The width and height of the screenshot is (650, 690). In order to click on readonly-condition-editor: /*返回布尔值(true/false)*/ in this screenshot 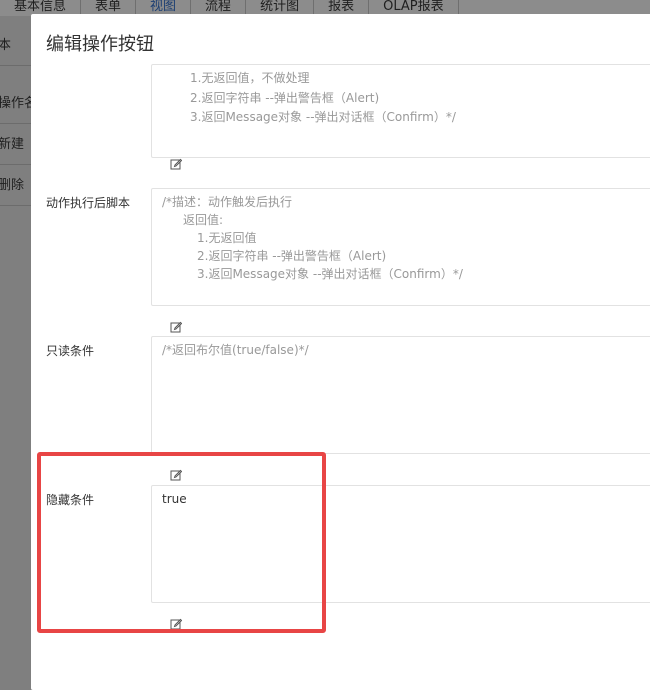, I will do `click(400, 395)`.